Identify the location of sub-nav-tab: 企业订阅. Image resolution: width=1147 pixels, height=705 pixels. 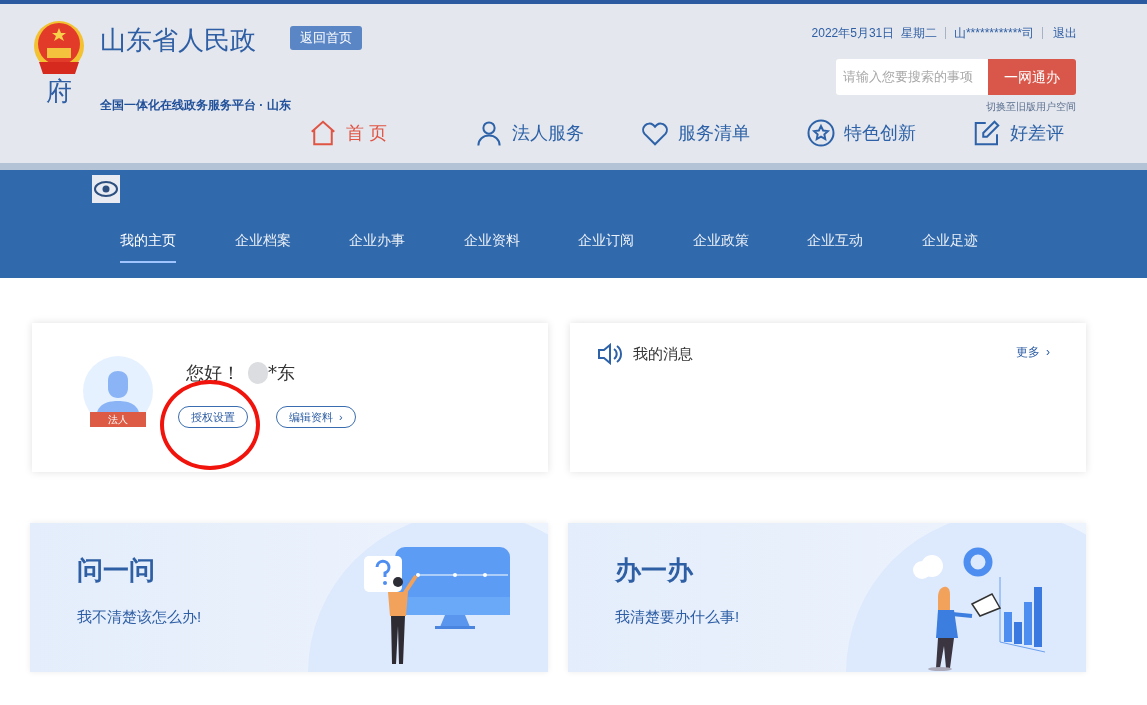
(635, 248).